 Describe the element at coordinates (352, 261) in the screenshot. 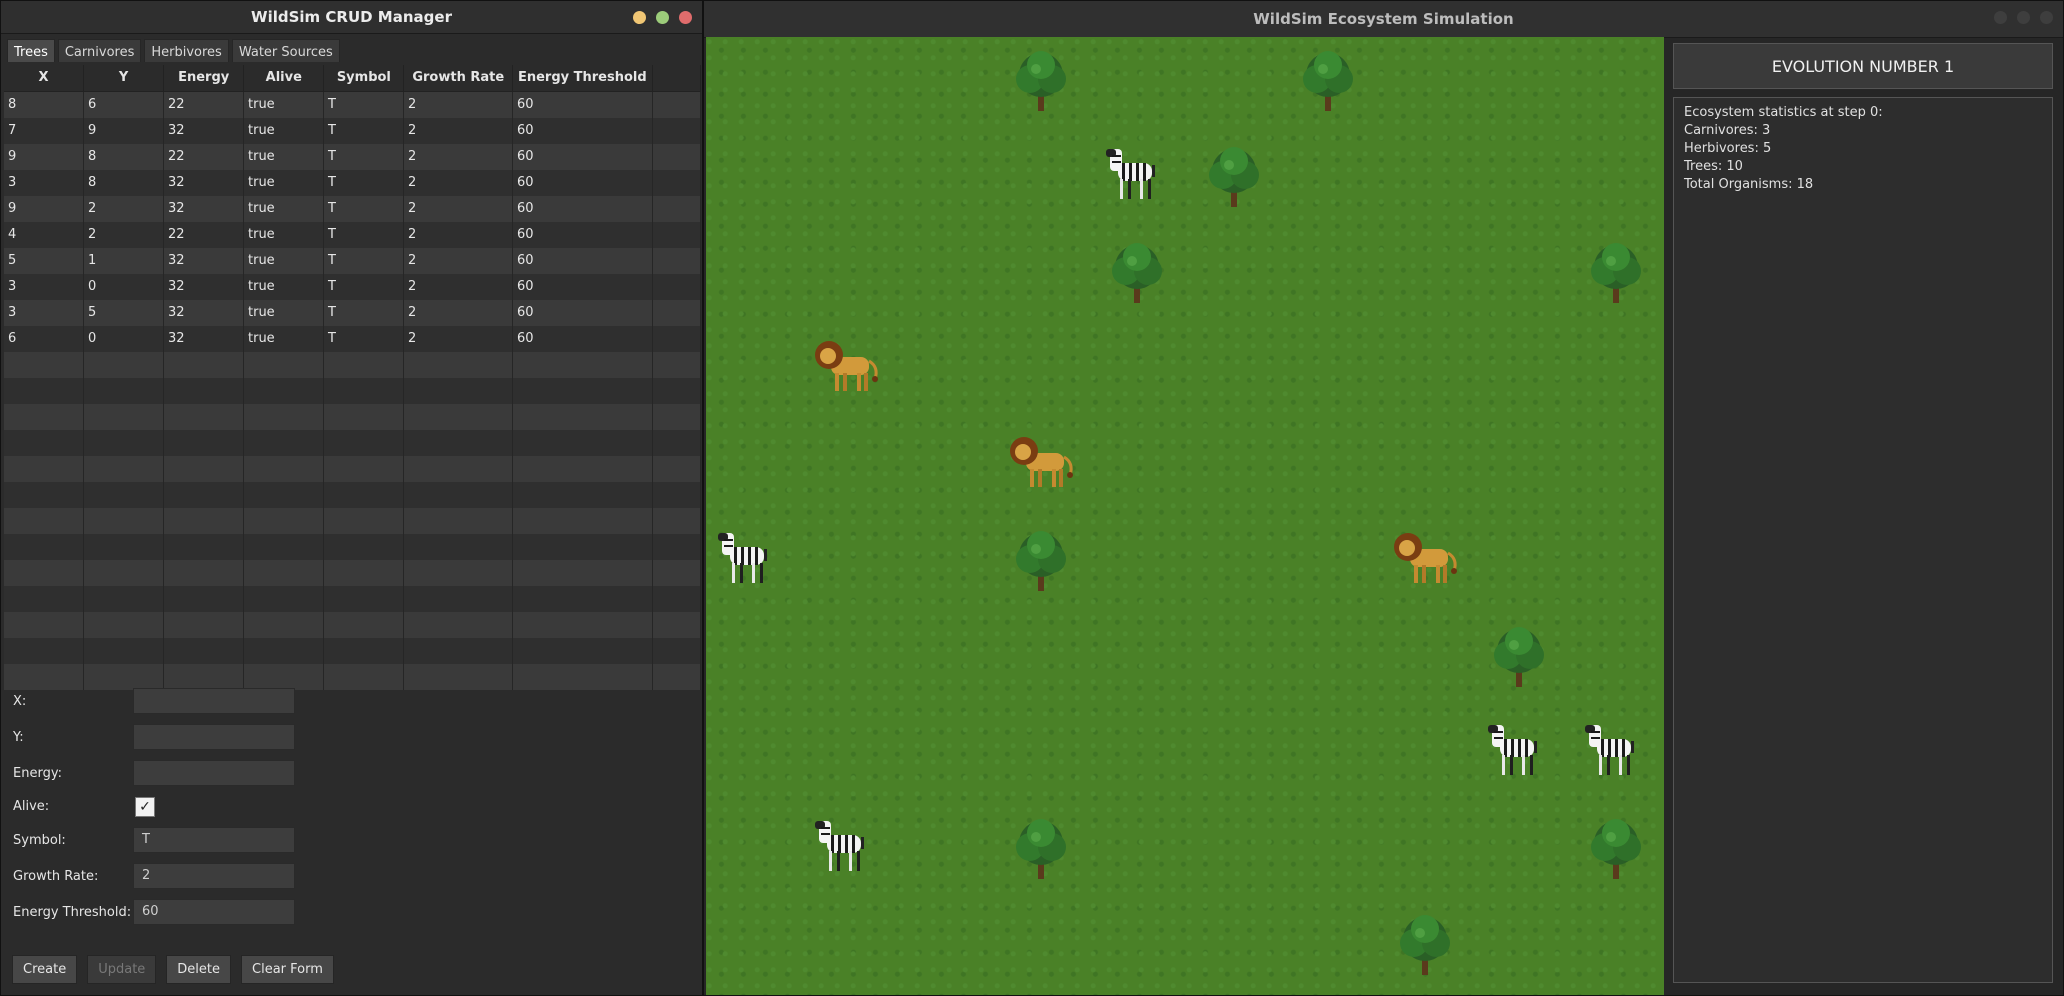

I see `table-row: 5 1 32 true T 2 60` at that location.